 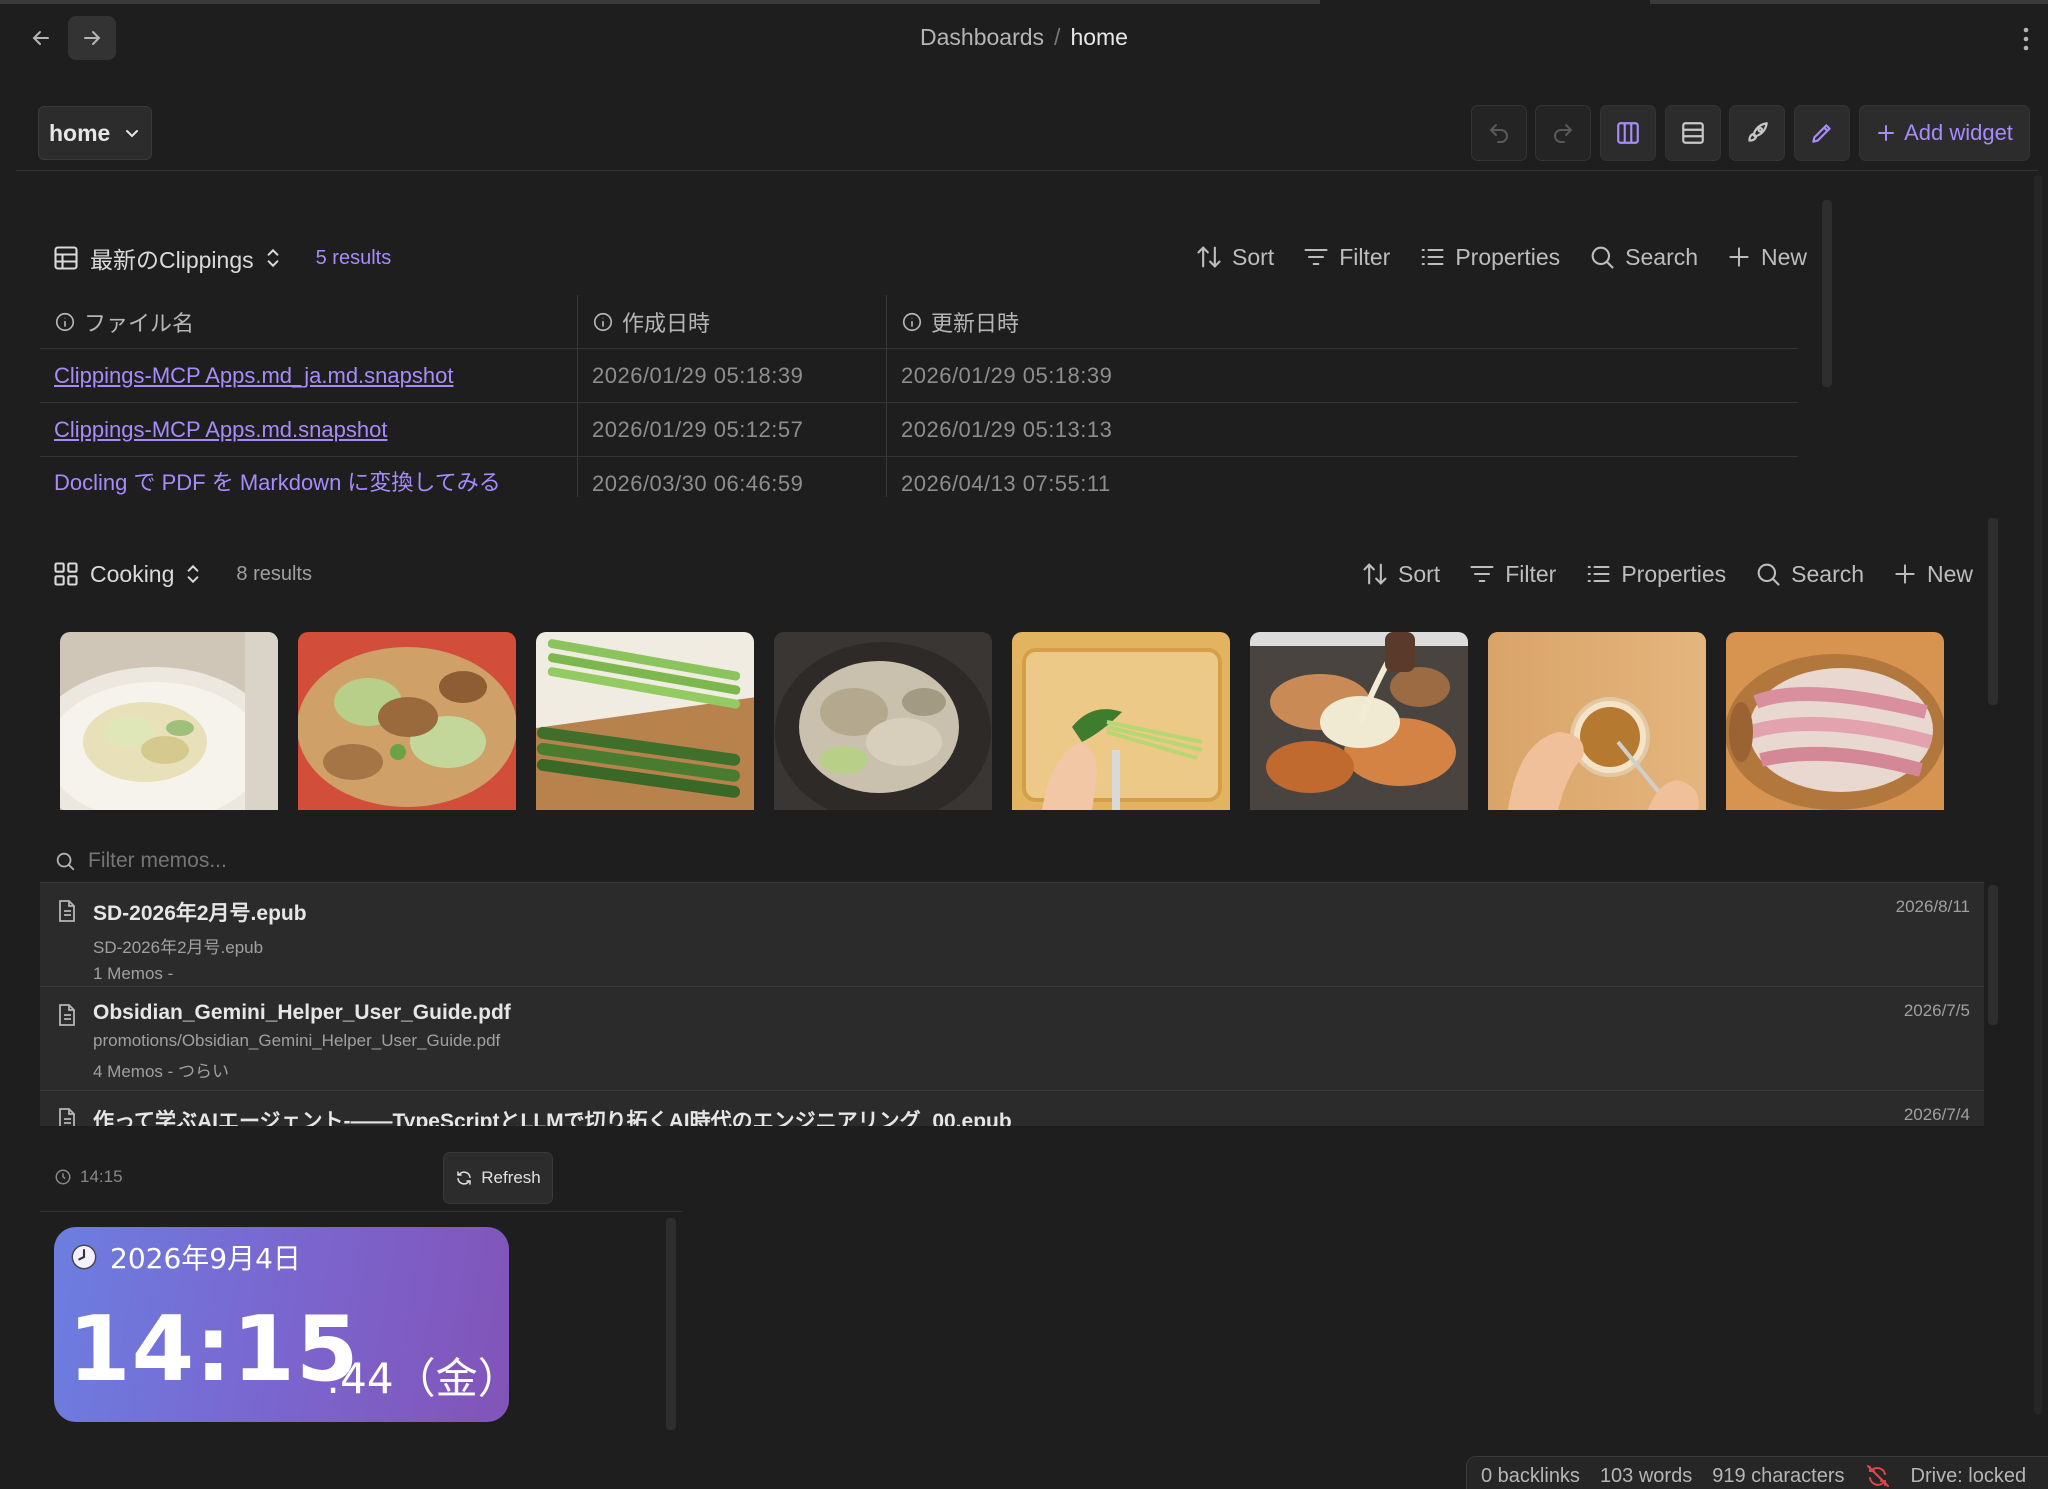 I want to click on rocket-icon, so click(x=1758, y=132).